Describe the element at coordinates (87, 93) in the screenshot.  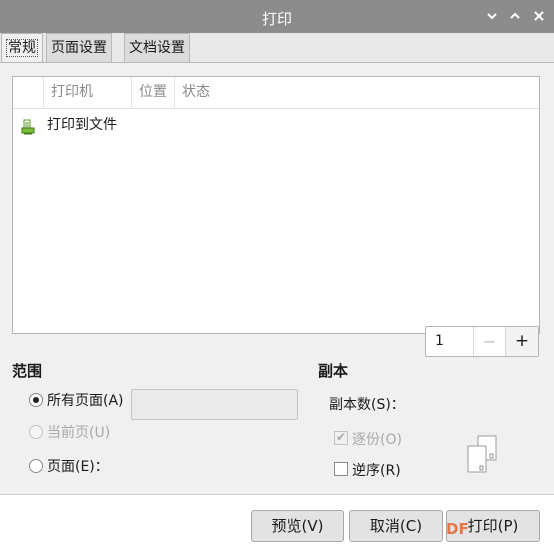
I see `column-printer: 打印机` at that location.